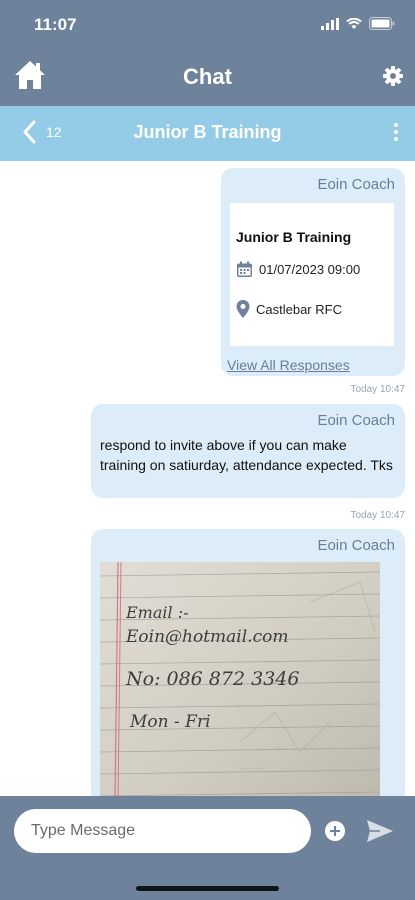  Describe the element at coordinates (212, 679) in the screenshot. I see `note-line-3: No: 086 872 3346` at that location.